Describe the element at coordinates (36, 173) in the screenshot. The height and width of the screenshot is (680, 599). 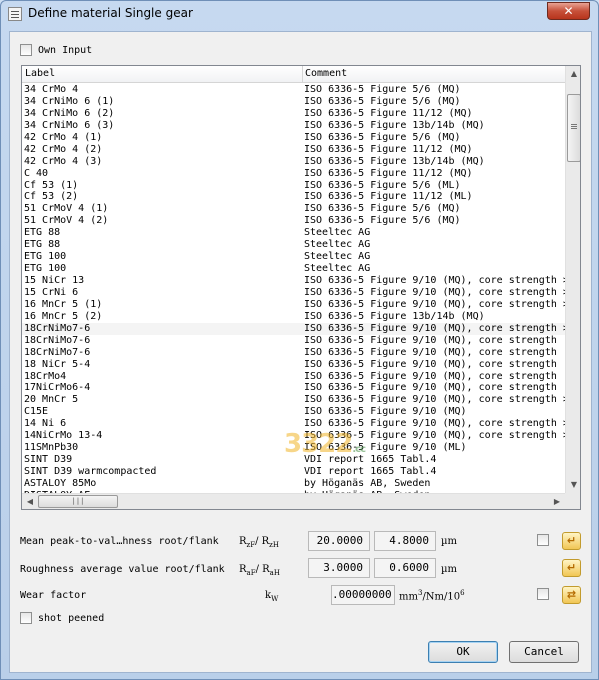
I see `cell-label: C 40` at that location.